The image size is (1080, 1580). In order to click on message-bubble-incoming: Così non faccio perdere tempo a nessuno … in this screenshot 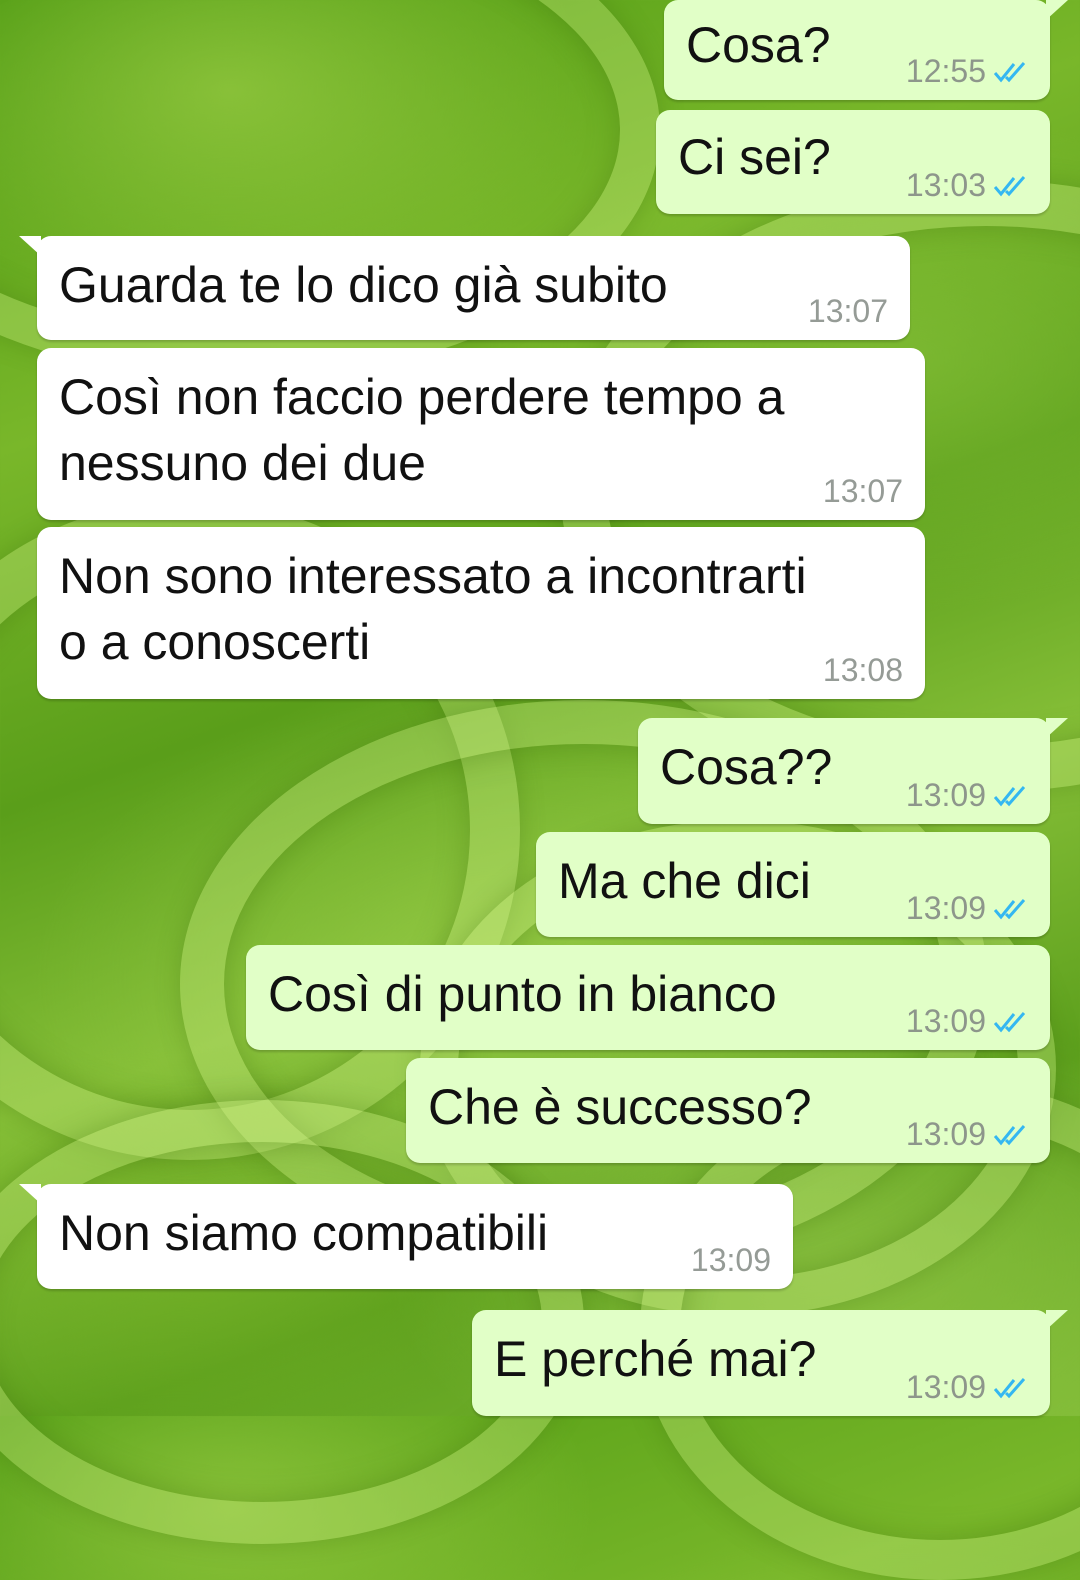, I will do `click(481, 434)`.